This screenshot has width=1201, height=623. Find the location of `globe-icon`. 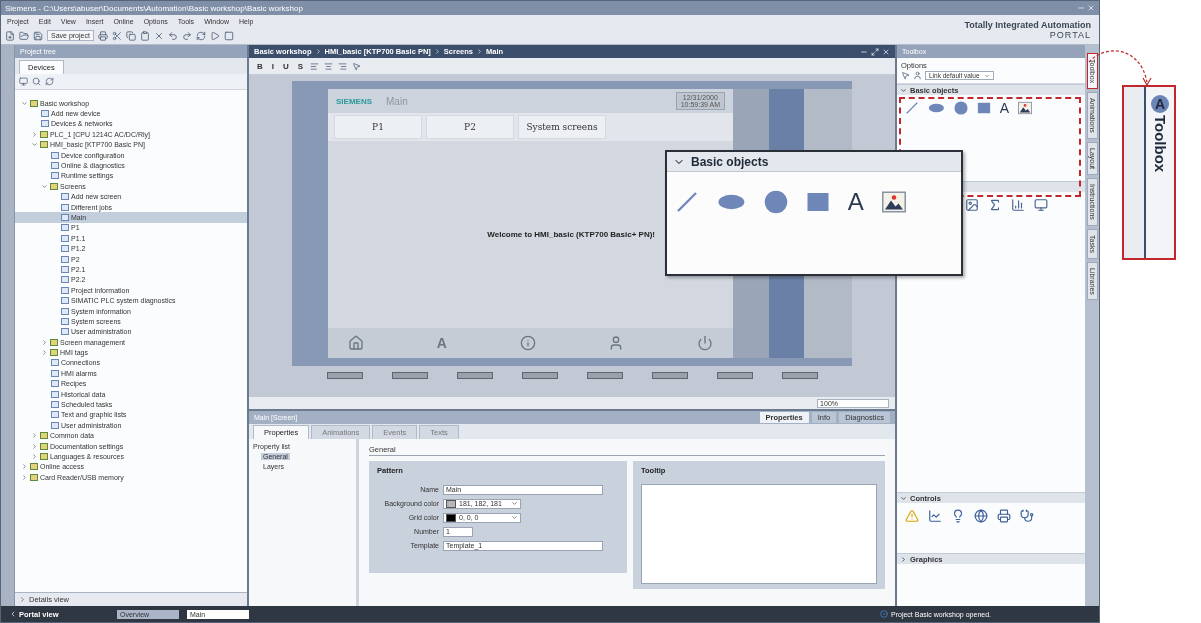

globe-icon is located at coordinates (981, 516).